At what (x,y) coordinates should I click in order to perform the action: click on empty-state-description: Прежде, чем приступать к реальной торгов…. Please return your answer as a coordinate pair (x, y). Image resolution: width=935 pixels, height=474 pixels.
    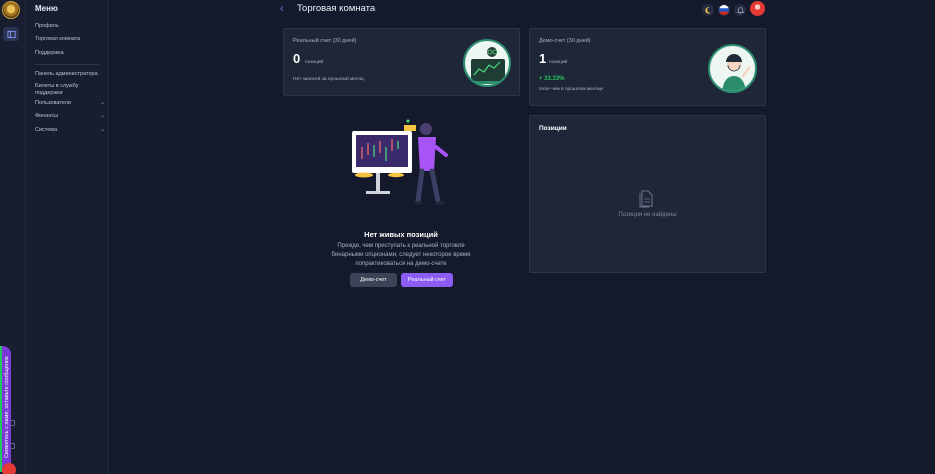
    Looking at the image, I should click on (401, 255).